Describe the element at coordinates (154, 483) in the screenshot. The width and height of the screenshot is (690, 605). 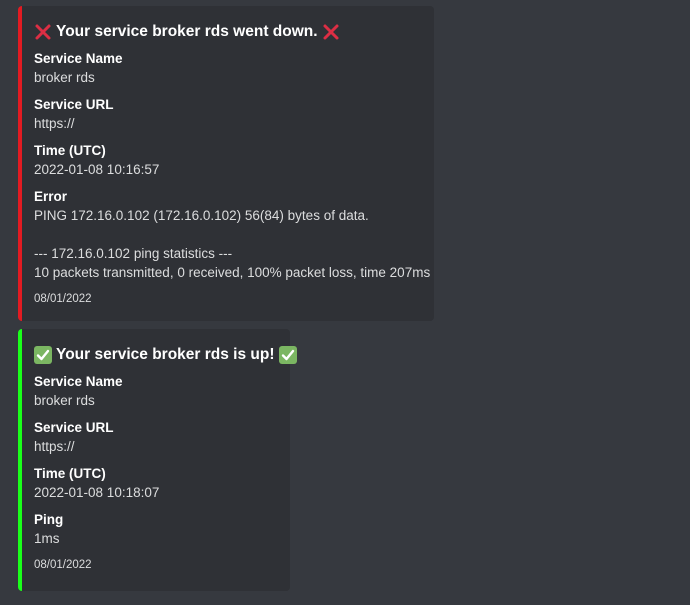
I see `field-time: Time (UTC) 2022-01-08 10:18:07` at that location.